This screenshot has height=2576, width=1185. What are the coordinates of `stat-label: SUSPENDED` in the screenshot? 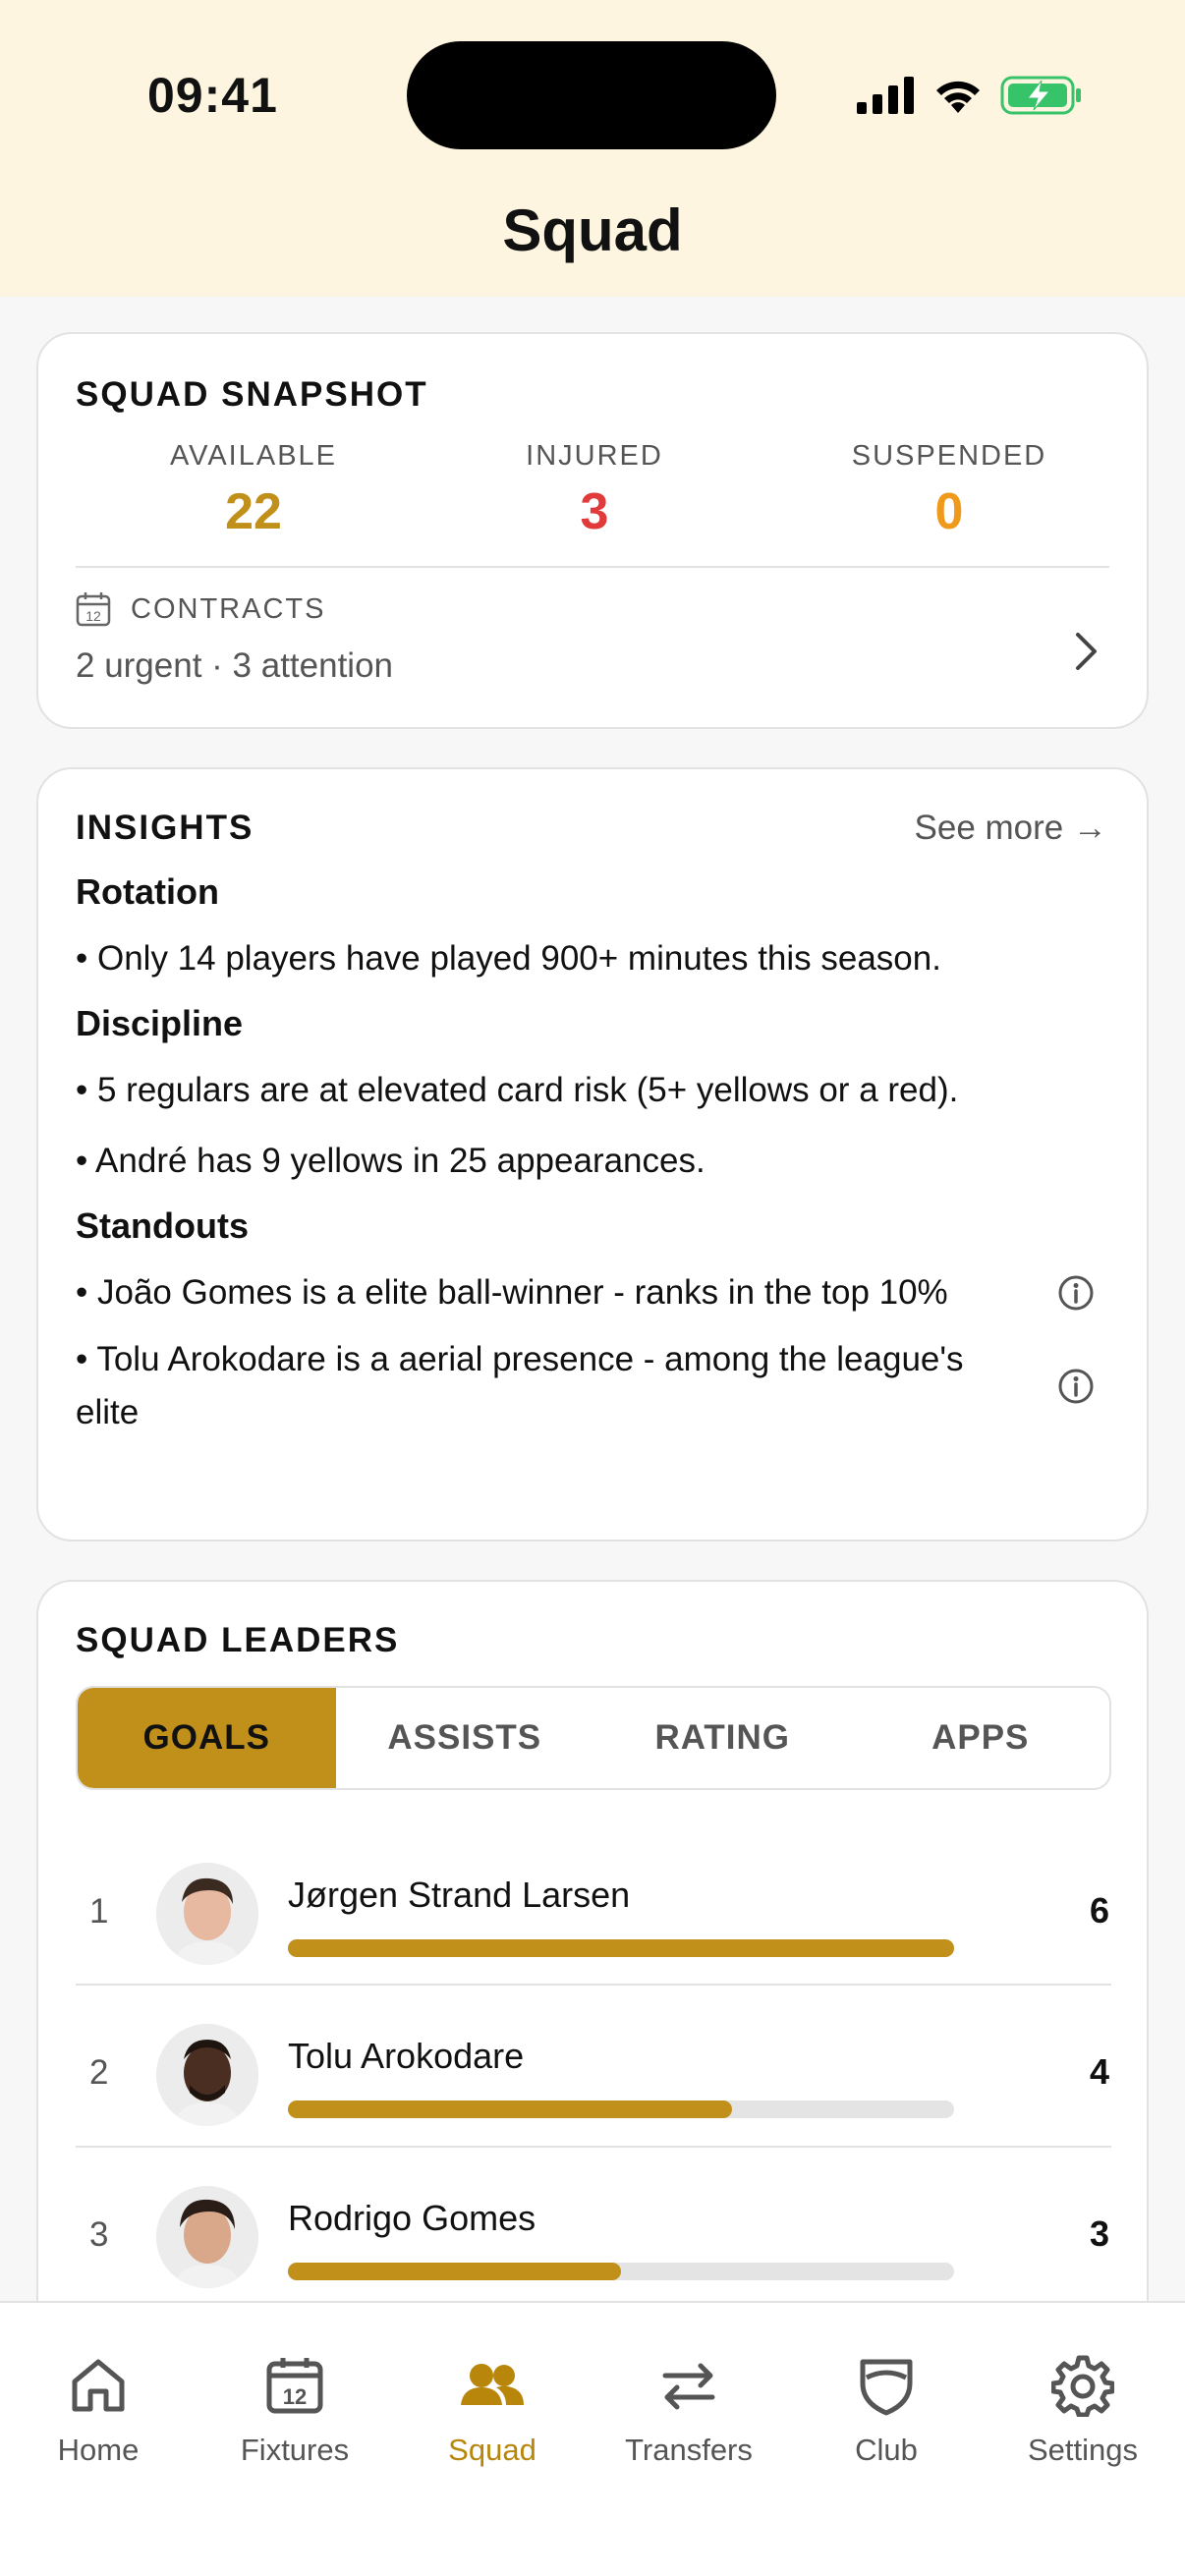 It's located at (949, 456).